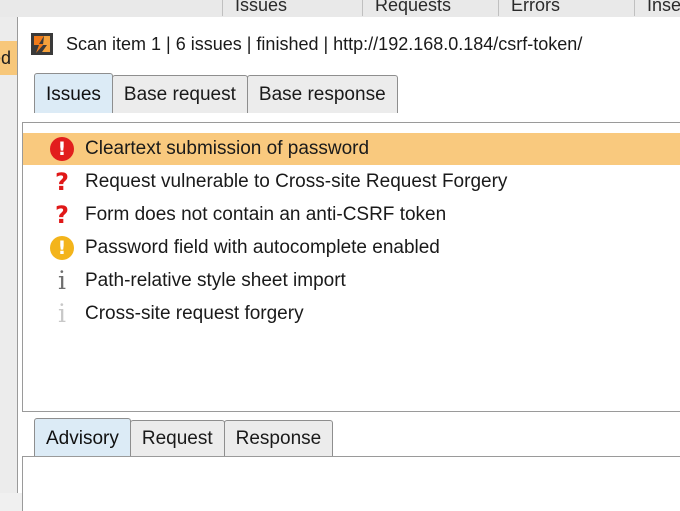 This screenshot has width=680, height=511. What do you see at coordinates (349, 413) in the screenshot?
I see `split-pane-divider` at bounding box center [349, 413].